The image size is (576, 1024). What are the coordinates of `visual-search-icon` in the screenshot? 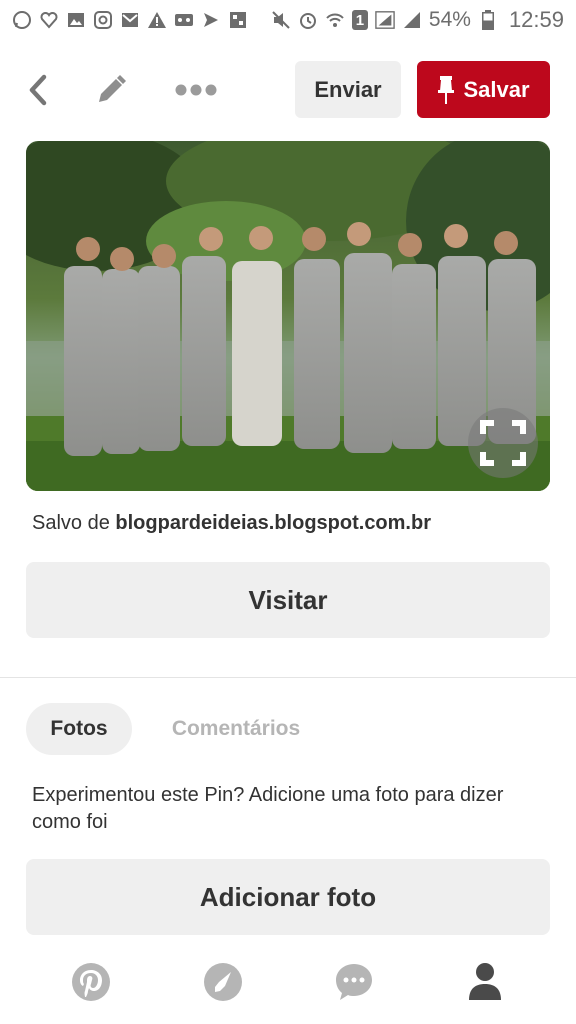 It's located at (503, 443).